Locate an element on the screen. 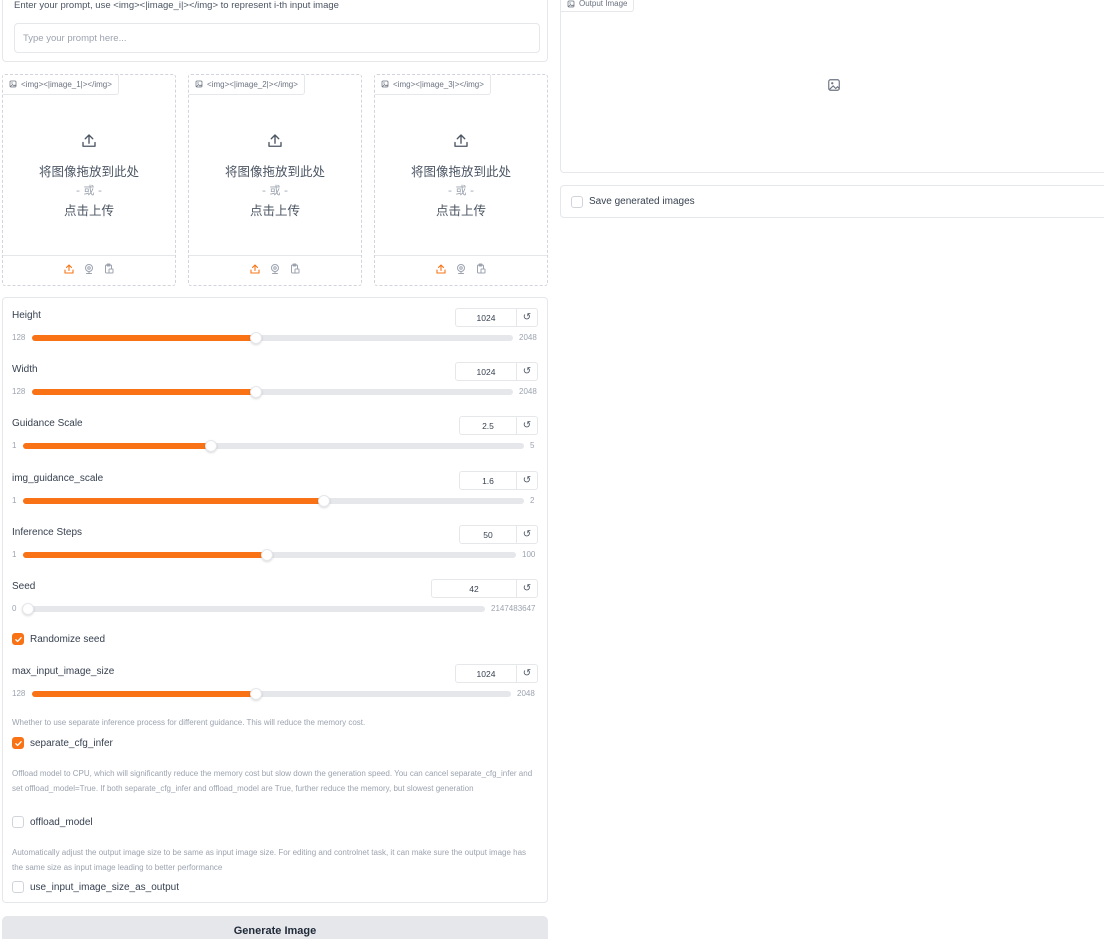 Image resolution: width=1104 pixels, height=939 pixels. height-number-input: 1024 ↺ is located at coordinates (496, 317).